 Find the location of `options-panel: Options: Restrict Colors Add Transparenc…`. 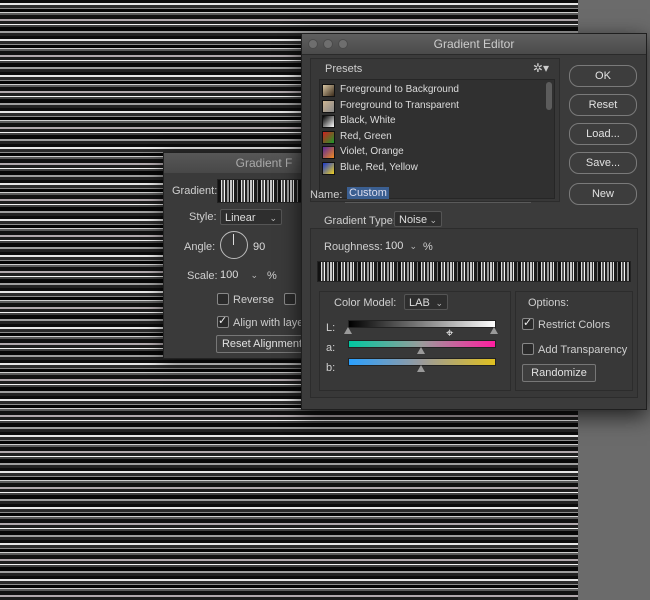

options-panel: Options: Restrict Colors Add Transparenc… is located at coordinates (574, 341).